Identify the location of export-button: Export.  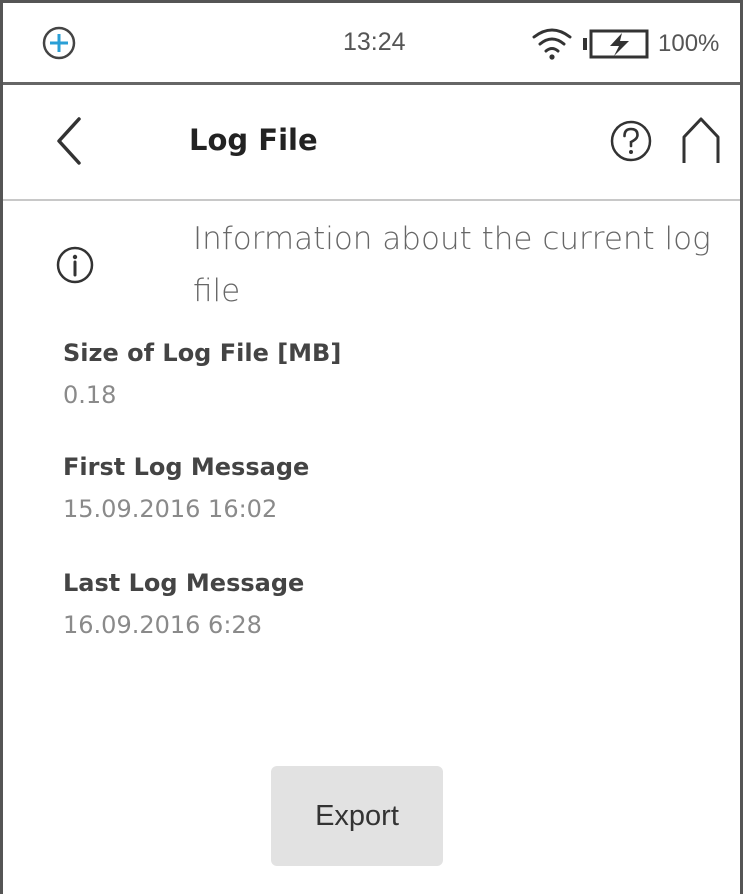
(357, 816).